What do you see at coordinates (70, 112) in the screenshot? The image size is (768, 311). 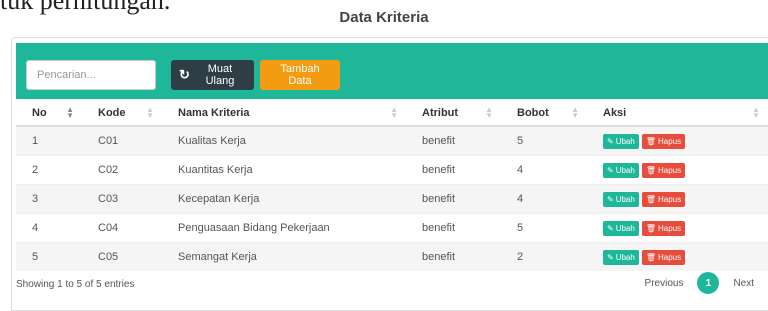 I see `sort-asc-icon: ▲ ▼` at bounding box center [70, 112].